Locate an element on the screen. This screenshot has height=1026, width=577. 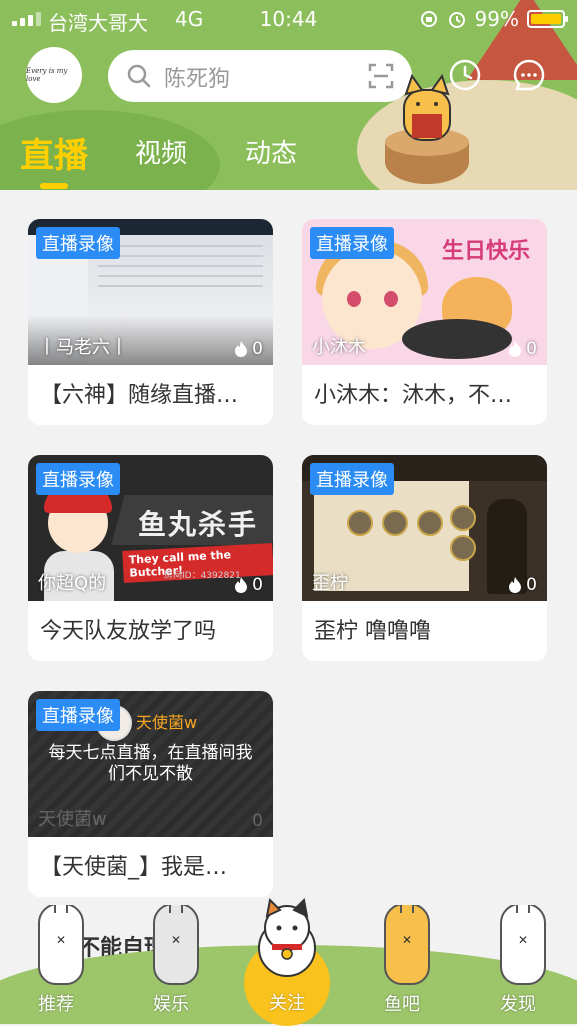
nav-label: 娱乐 is located at coordinates (171, 1004).